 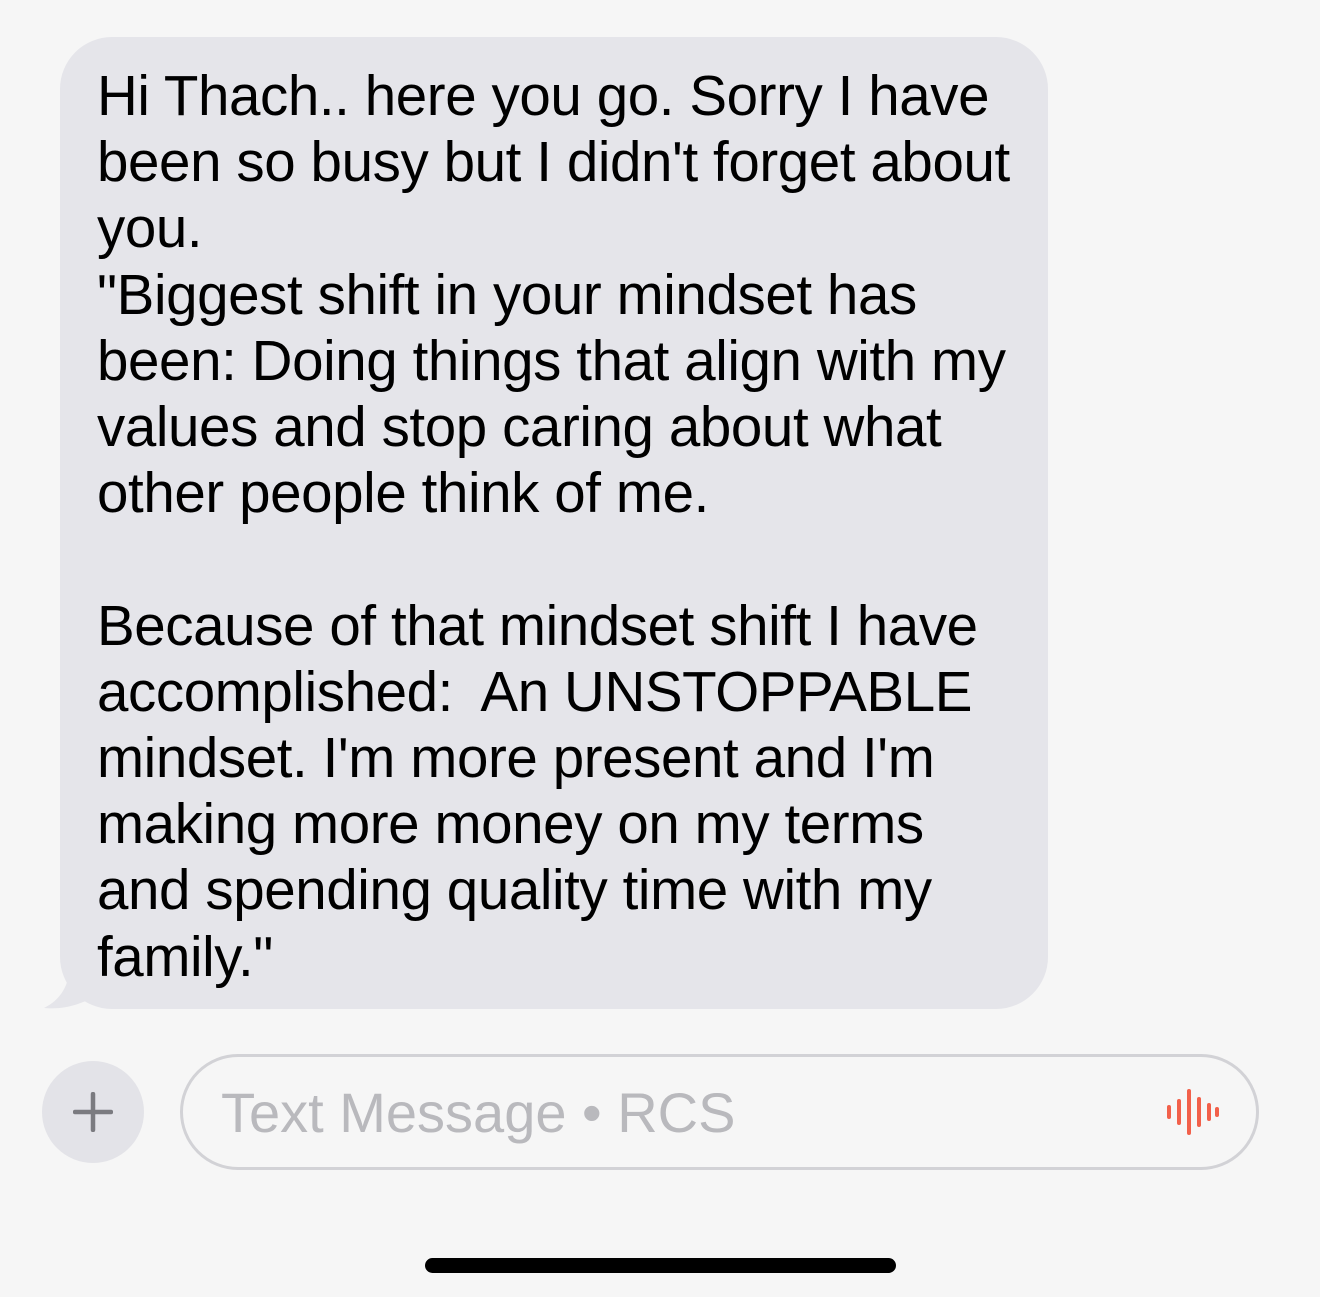 I want to click on message-composer, so click(x=660, y=1115).